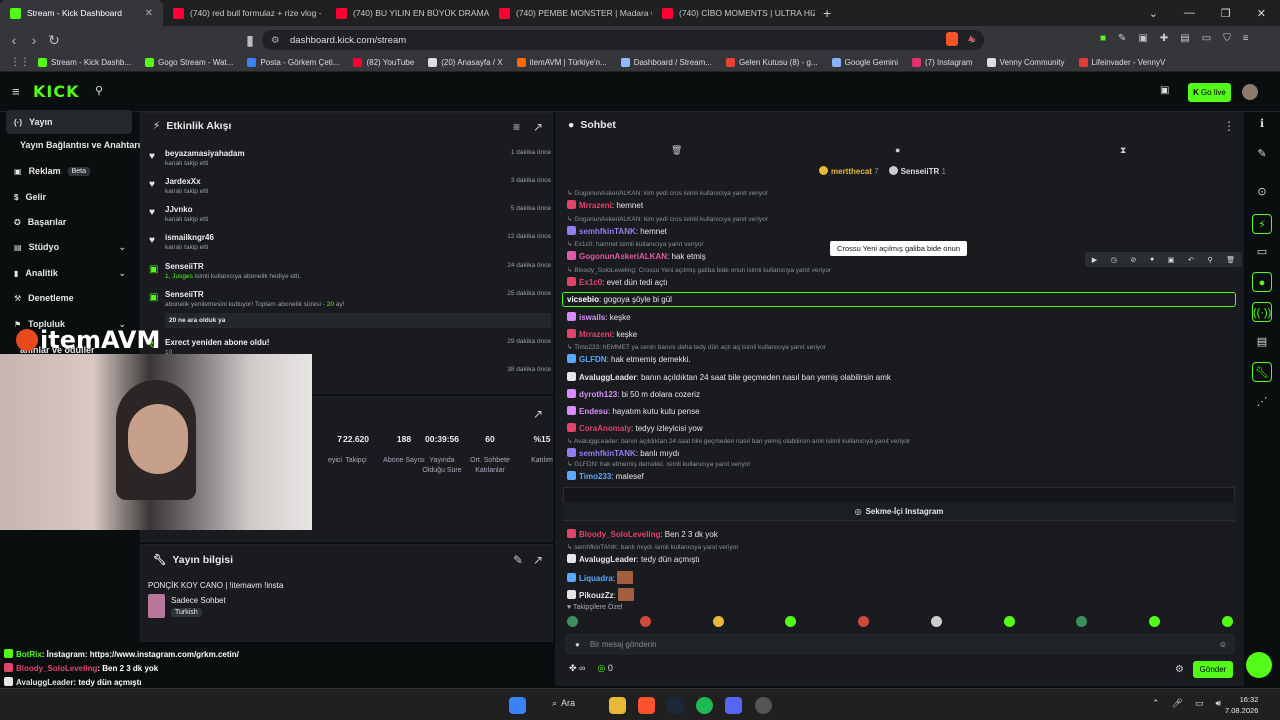 This screenshot has height=720, width=1280. What do you see at coordinates (1025, 62) in the screenshot?
I see `bookmark-item: Venny Community` at bounding box center [1025, 62].